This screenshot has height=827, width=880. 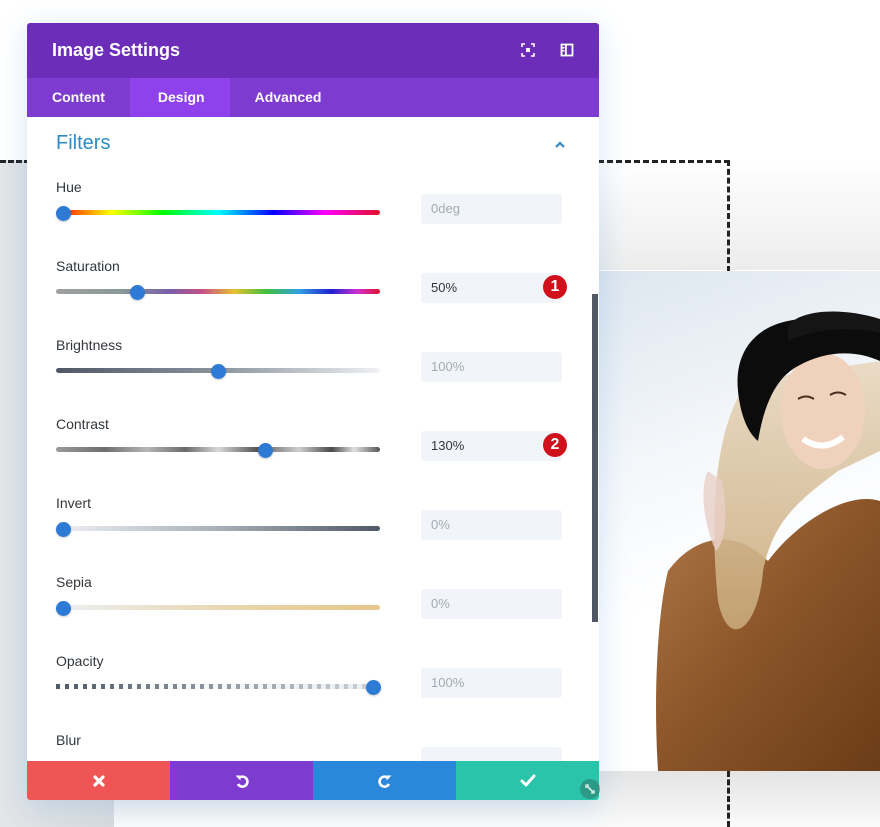 I want to click on redo-button, so click(x=384, y=780).